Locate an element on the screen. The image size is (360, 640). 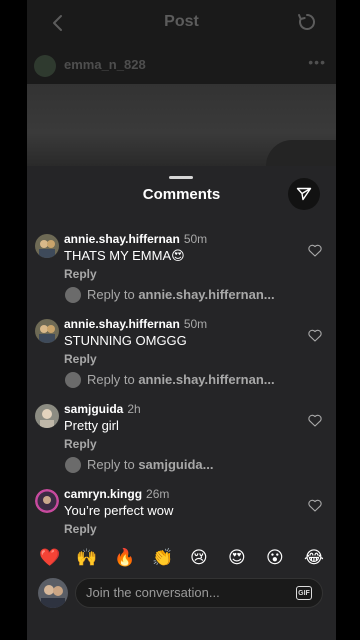
more-horizontal-icon: ••• is located at coordinates (317, 62).